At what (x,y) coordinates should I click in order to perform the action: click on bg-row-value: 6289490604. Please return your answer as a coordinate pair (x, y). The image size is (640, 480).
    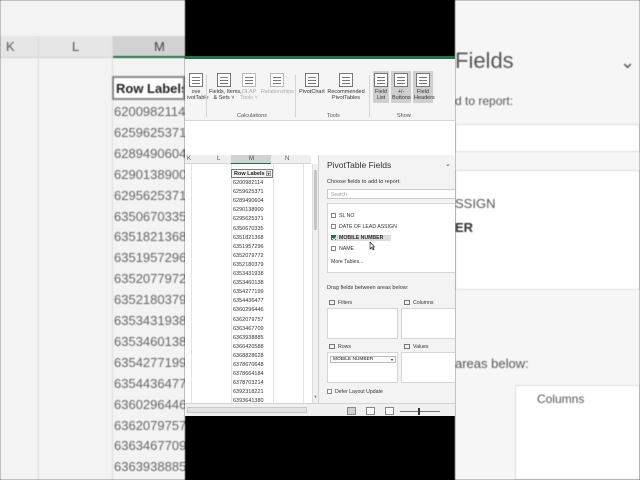
    Looking at the image, I should click on (149, 153).